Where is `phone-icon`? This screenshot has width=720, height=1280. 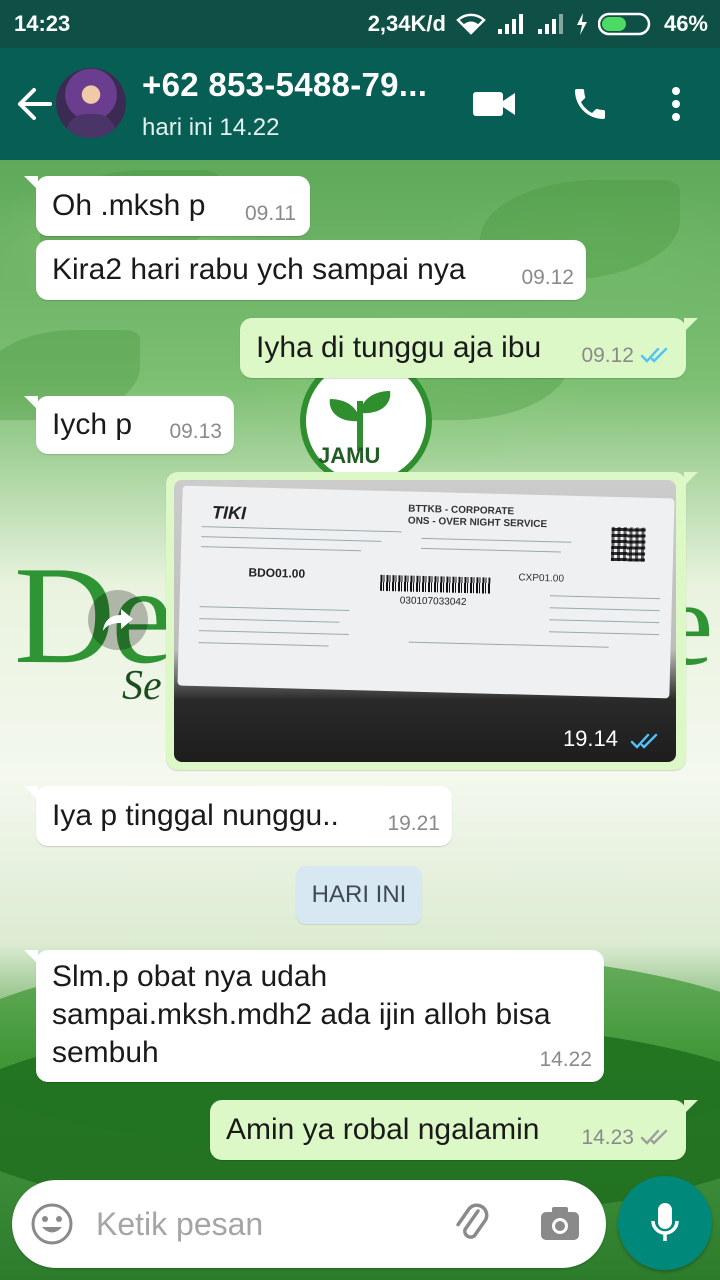
phone-icon is located at coordinates (590, 104).